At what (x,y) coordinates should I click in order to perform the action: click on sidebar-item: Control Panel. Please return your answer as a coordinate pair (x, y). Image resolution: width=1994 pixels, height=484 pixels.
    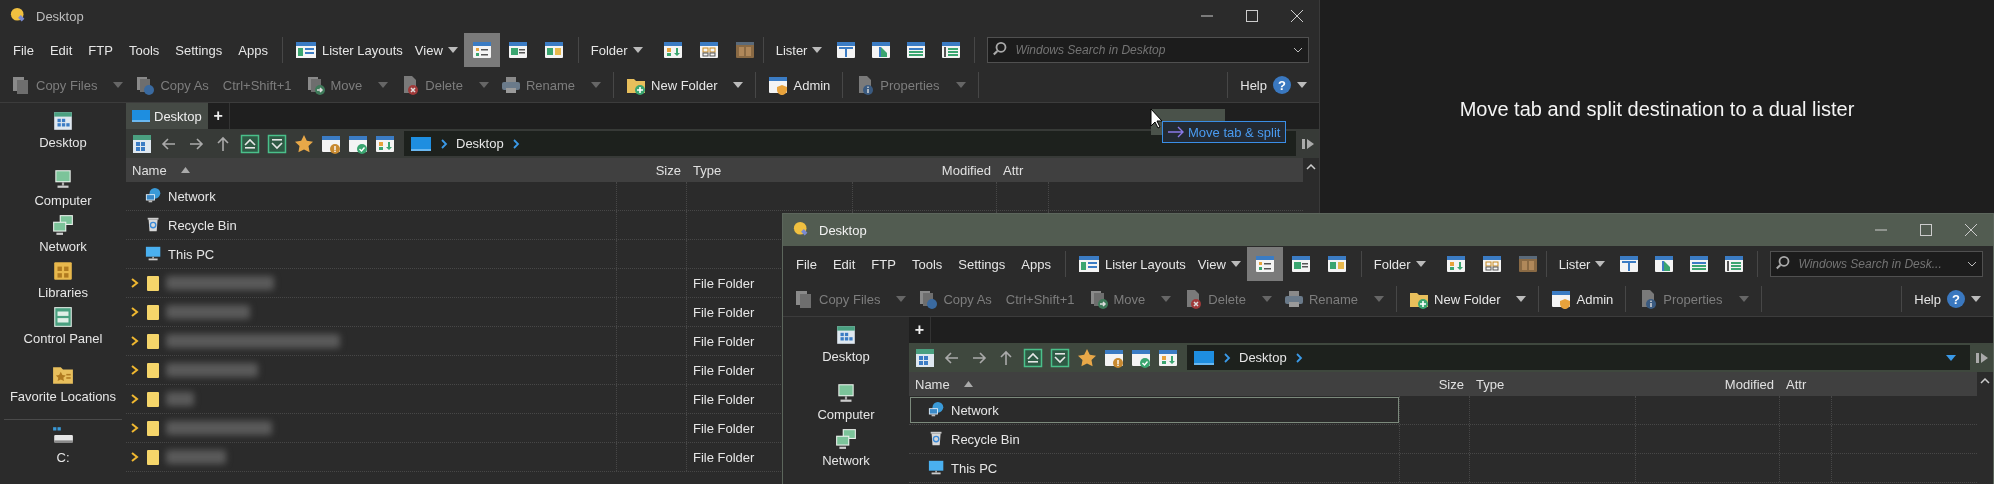
    Looking at the image, I should click on (63, 326).